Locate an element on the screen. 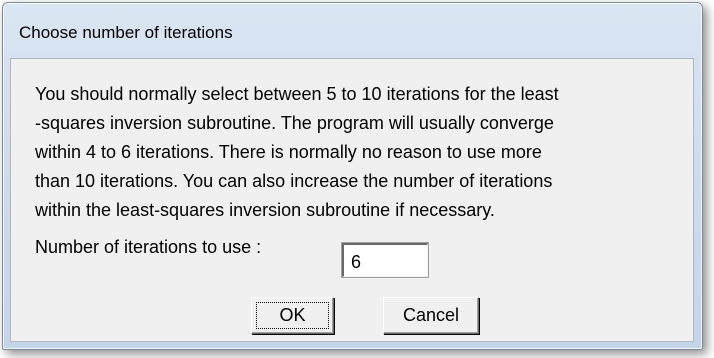 Image resolution: width=714 pixels, height=358 pixels. cancel-button: Cancel is located at coordinates (431, 315).